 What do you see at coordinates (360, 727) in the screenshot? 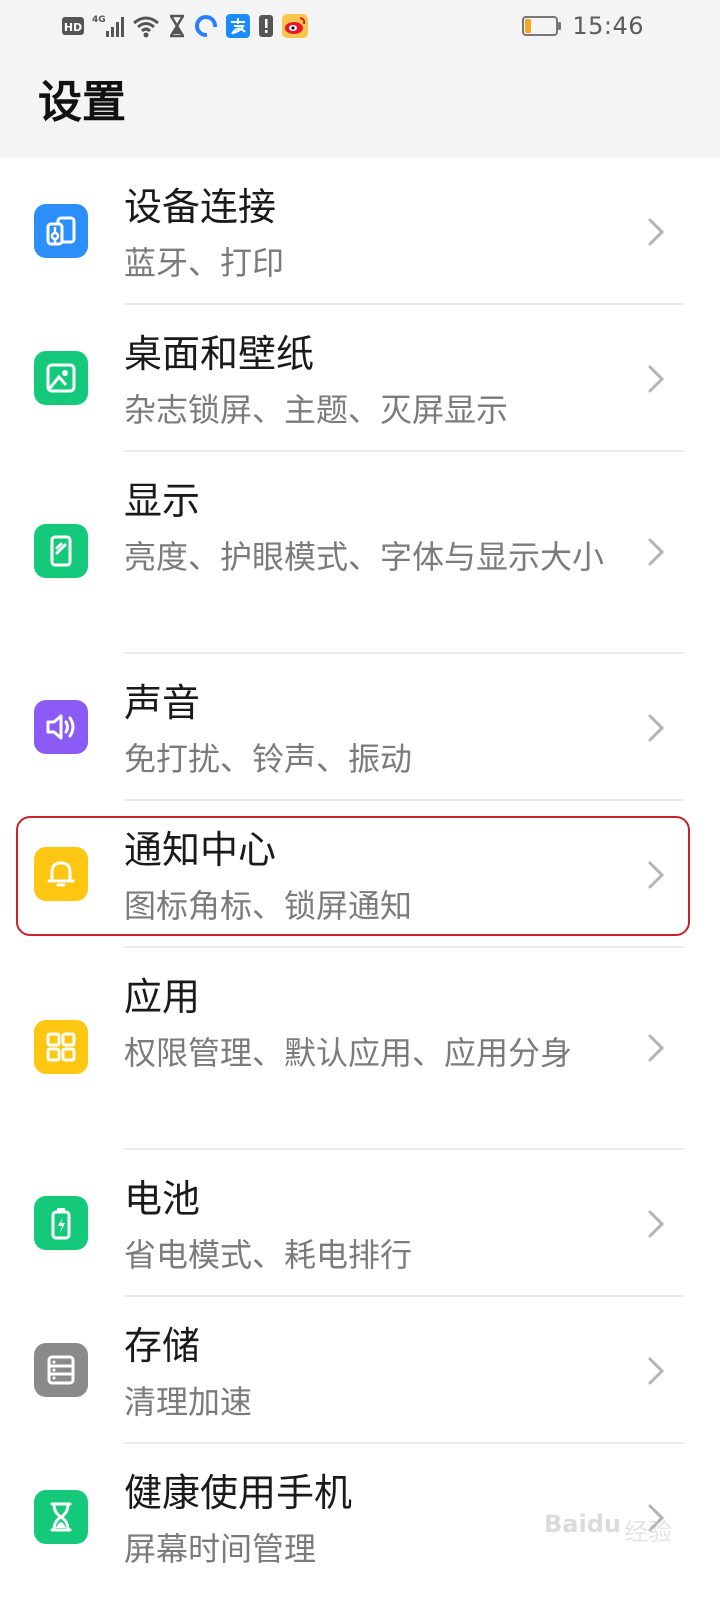
I see `setting-item-sound: 声音 免打扰、铃声、振动` at bounding box center [360, 727].